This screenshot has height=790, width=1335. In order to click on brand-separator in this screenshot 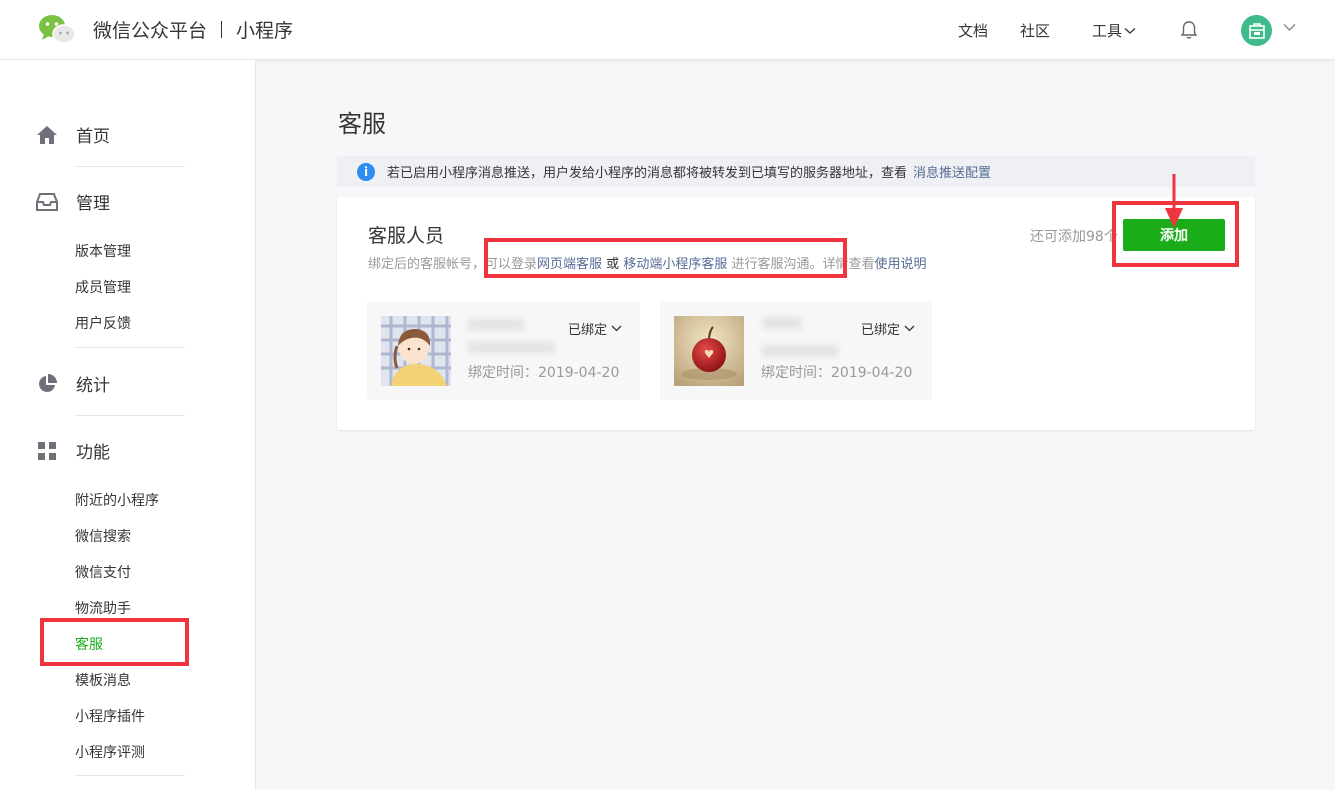, I will do `click(222, 29)`.